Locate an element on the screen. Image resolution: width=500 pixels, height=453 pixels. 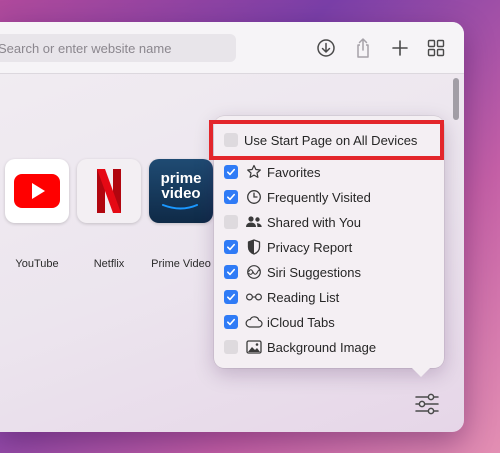
shield-icon is located at coordinates (254, 247).